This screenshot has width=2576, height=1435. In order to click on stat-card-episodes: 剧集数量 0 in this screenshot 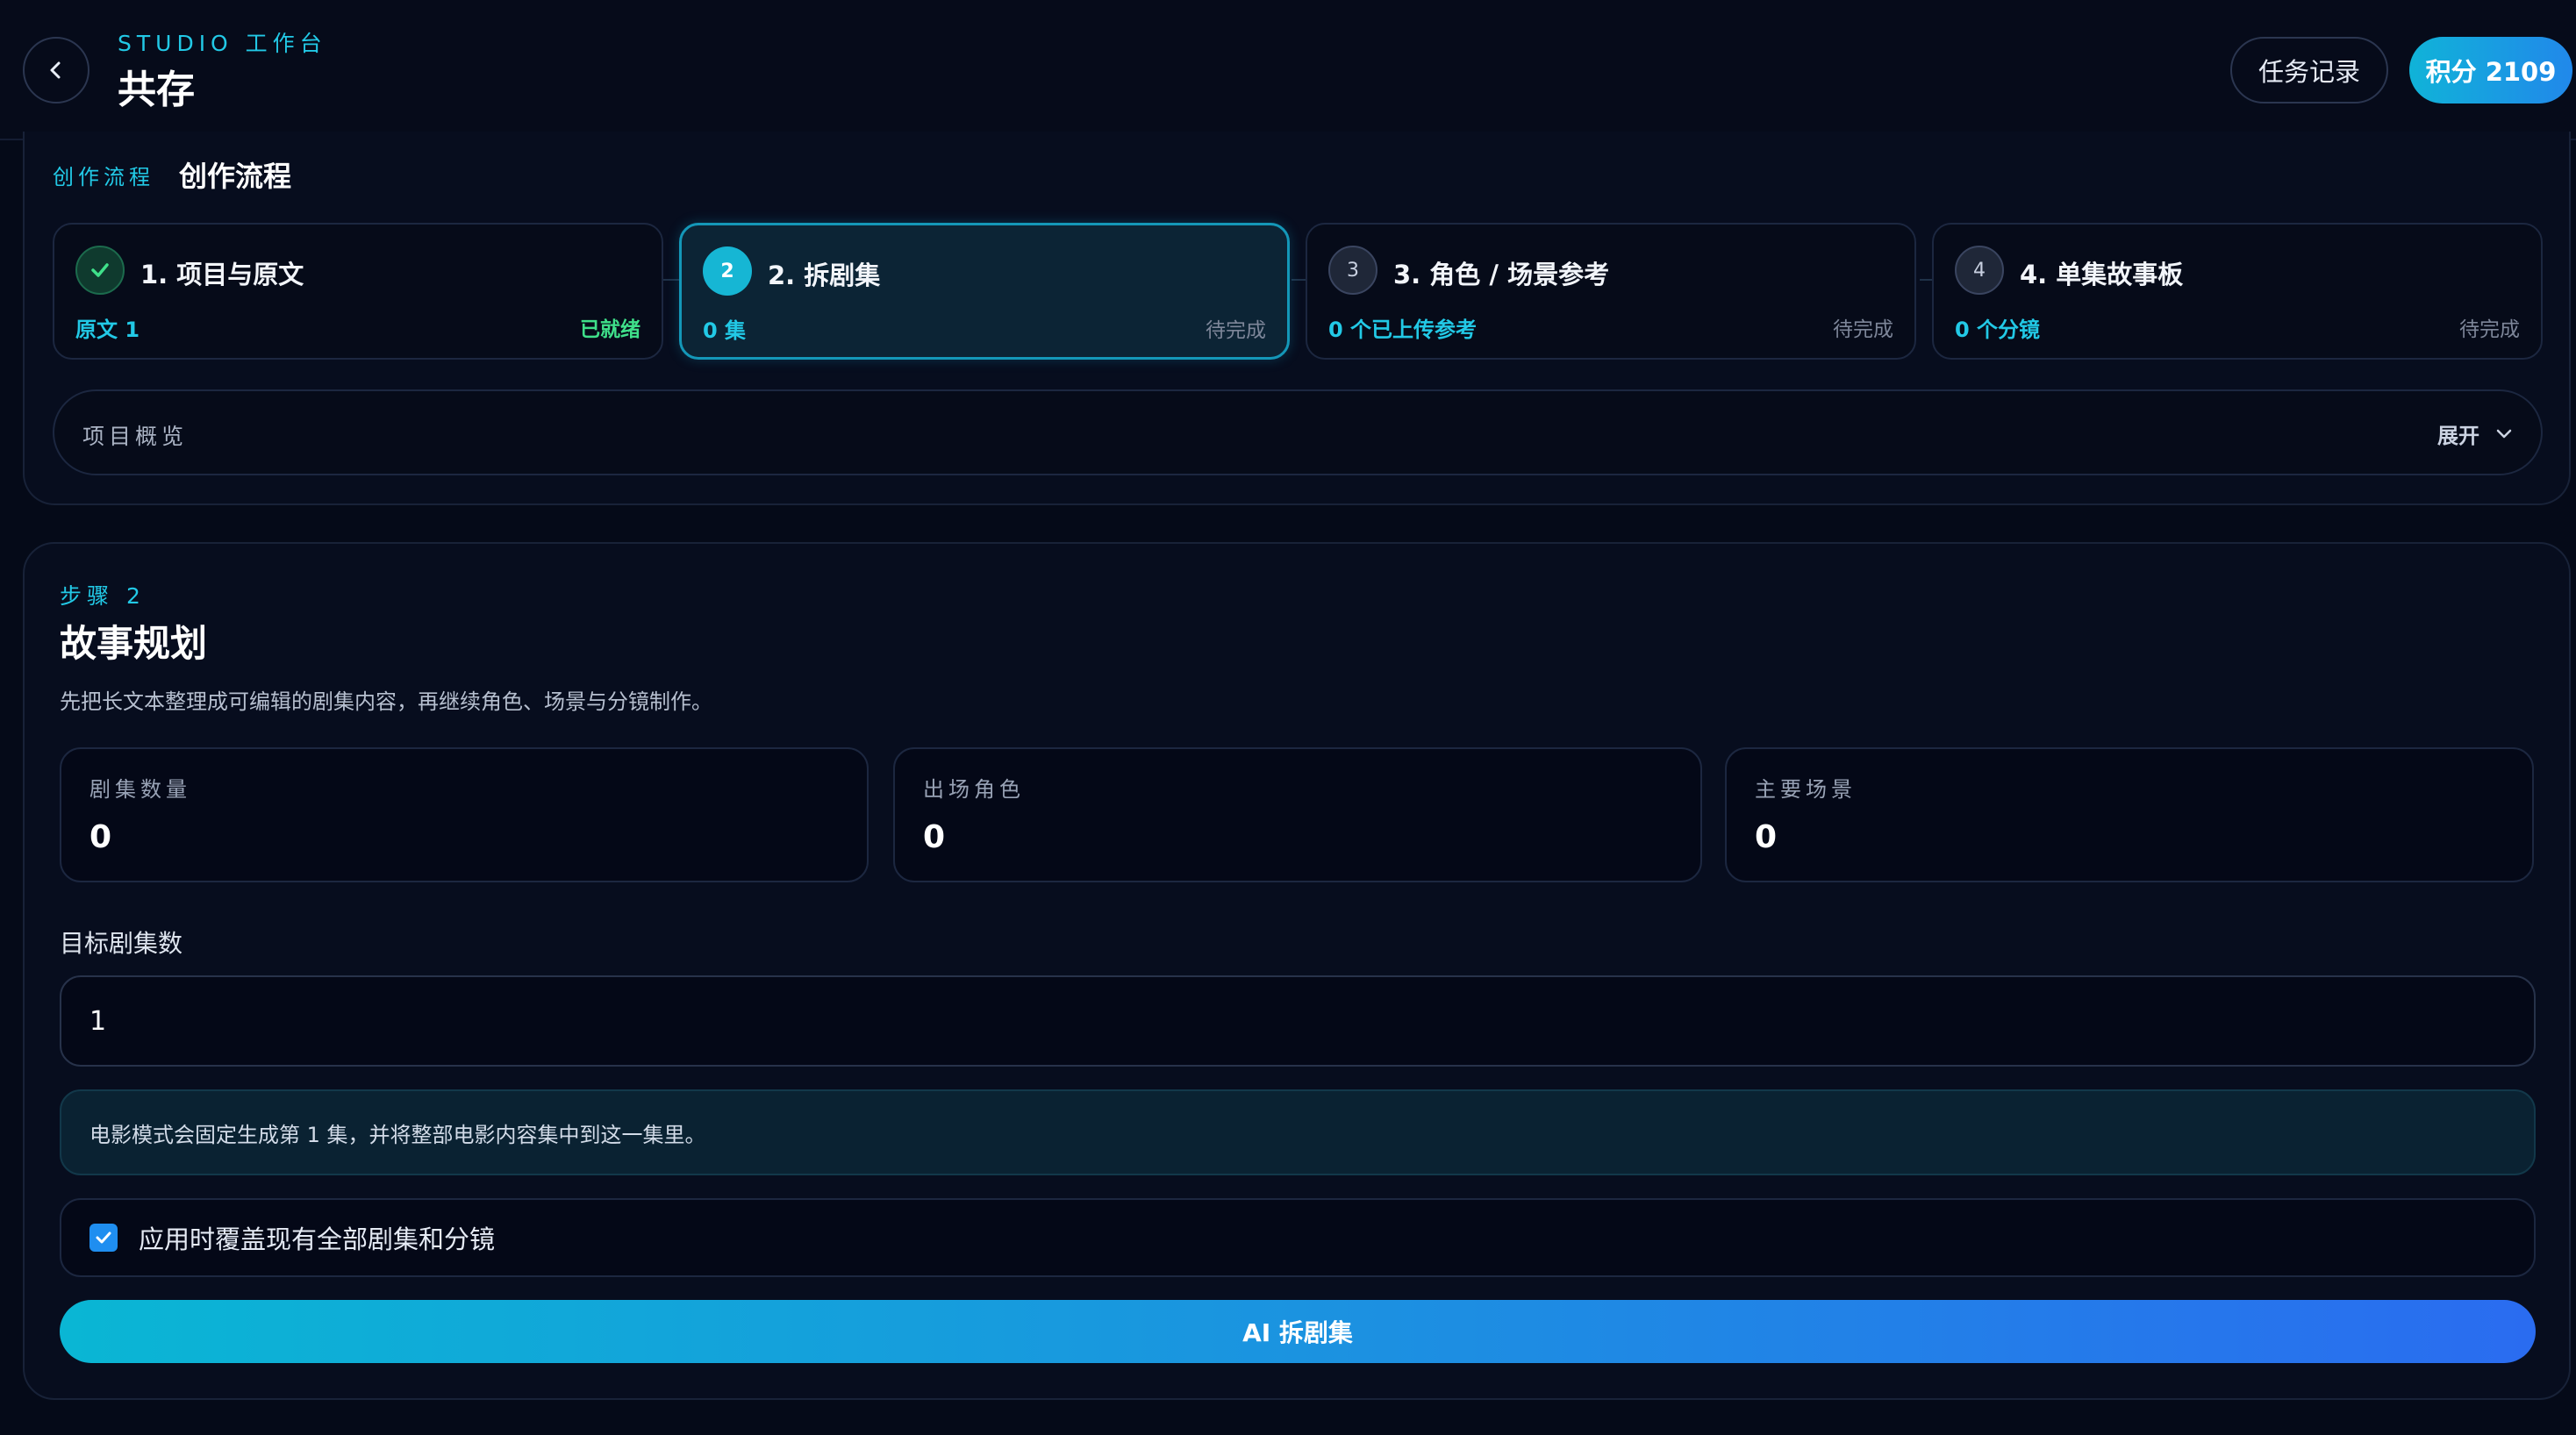, I will do `click(464, 815)`.